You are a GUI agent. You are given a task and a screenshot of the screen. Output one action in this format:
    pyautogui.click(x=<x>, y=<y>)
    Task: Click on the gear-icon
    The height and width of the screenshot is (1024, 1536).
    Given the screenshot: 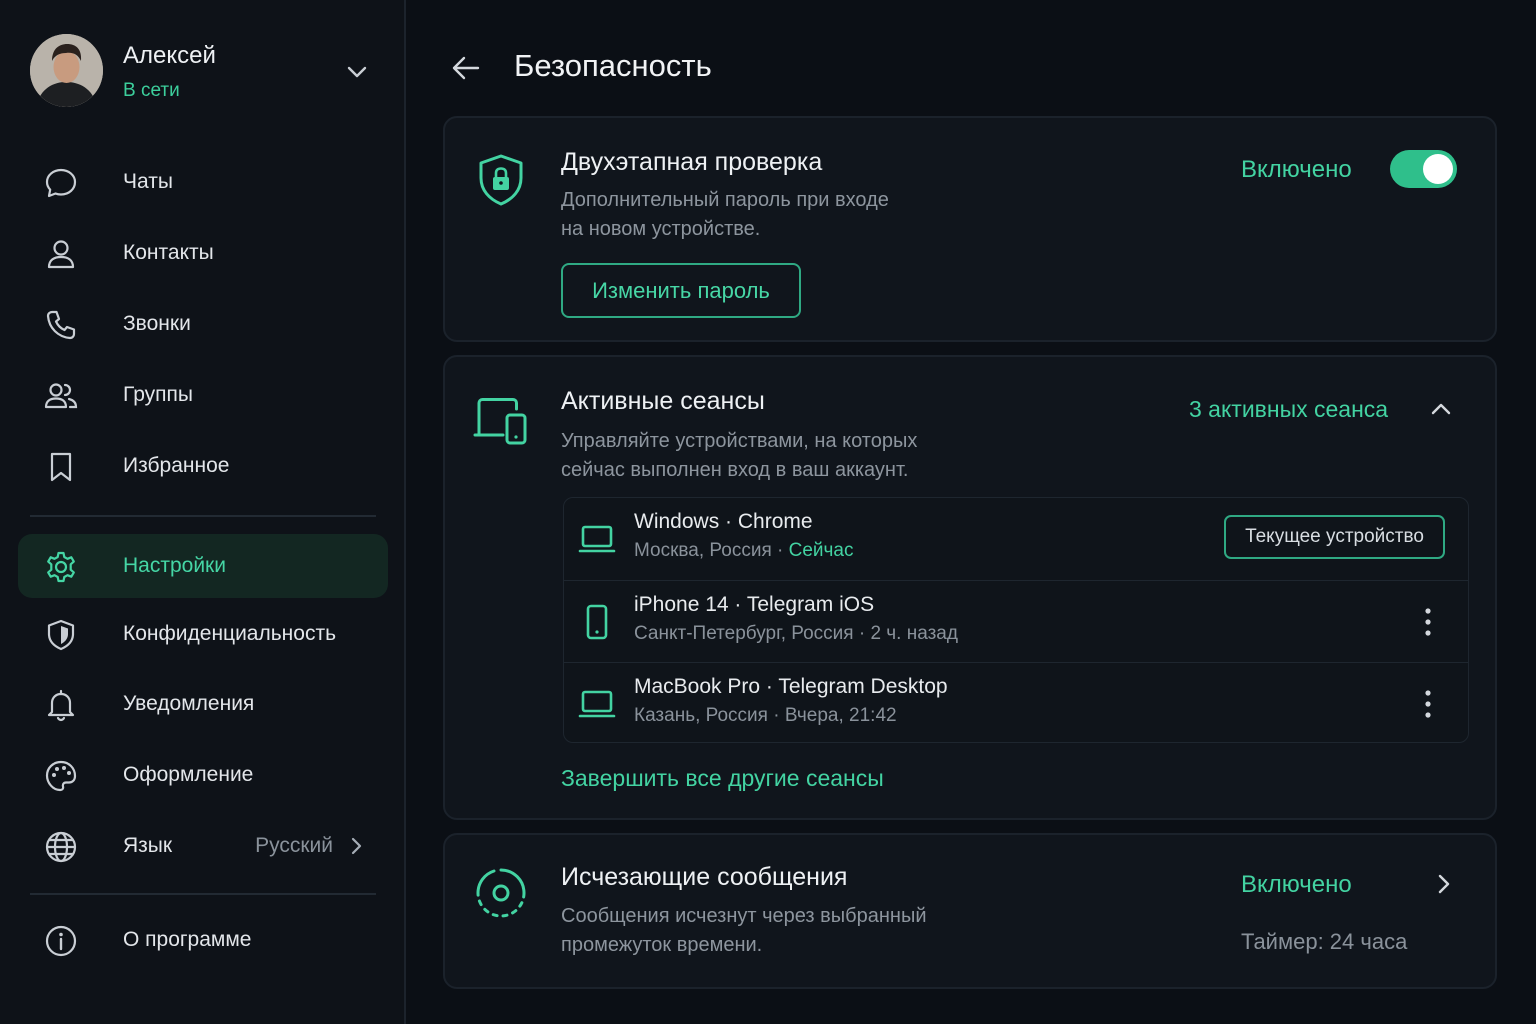 What is the action you would take?
    pyautogui.click(x=61, y=567)
    